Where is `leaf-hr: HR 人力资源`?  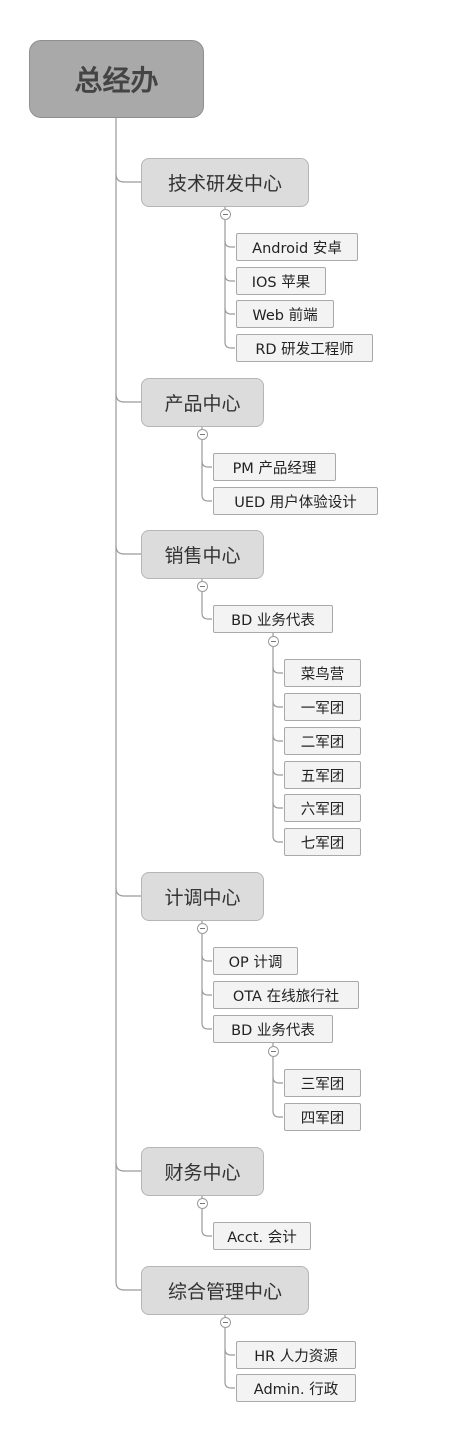 leaf-hr: HR 人力资源 is located at coordinates (296, 1355).